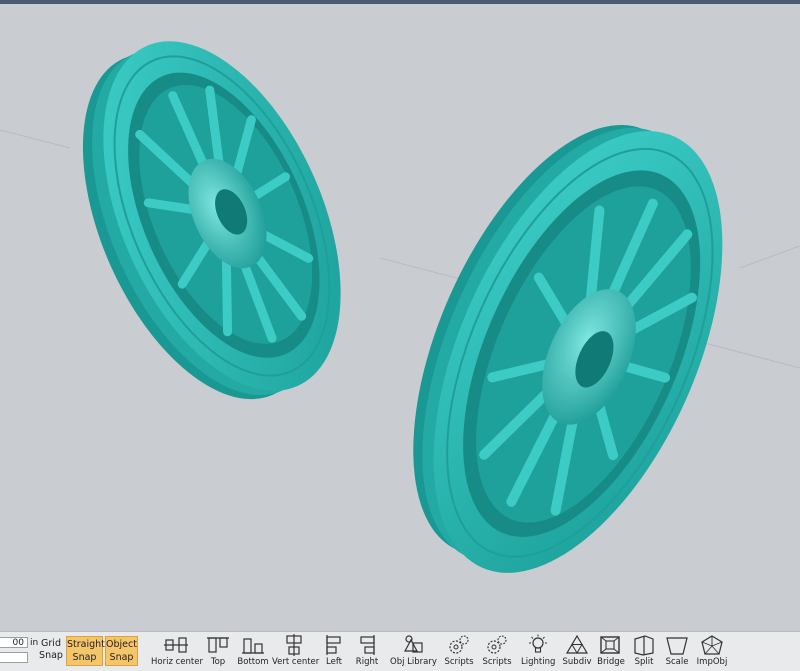 This screenshot has height=671, width=800. I want to click on lighting-button: Lighting, so click(538, 652).